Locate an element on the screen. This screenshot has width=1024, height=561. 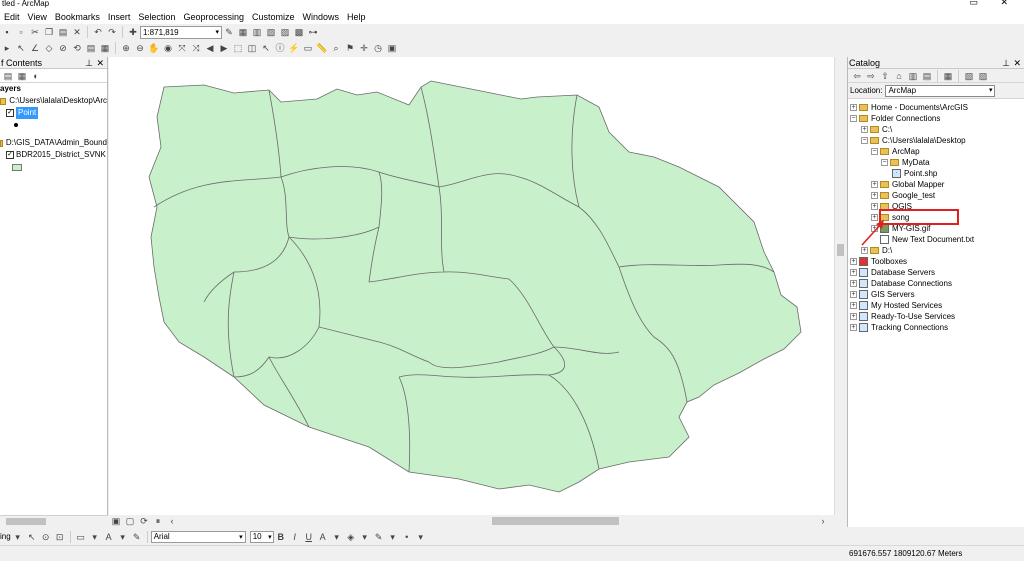
up-one-level-icon: ⇧ is located at coordinates (885, 76).